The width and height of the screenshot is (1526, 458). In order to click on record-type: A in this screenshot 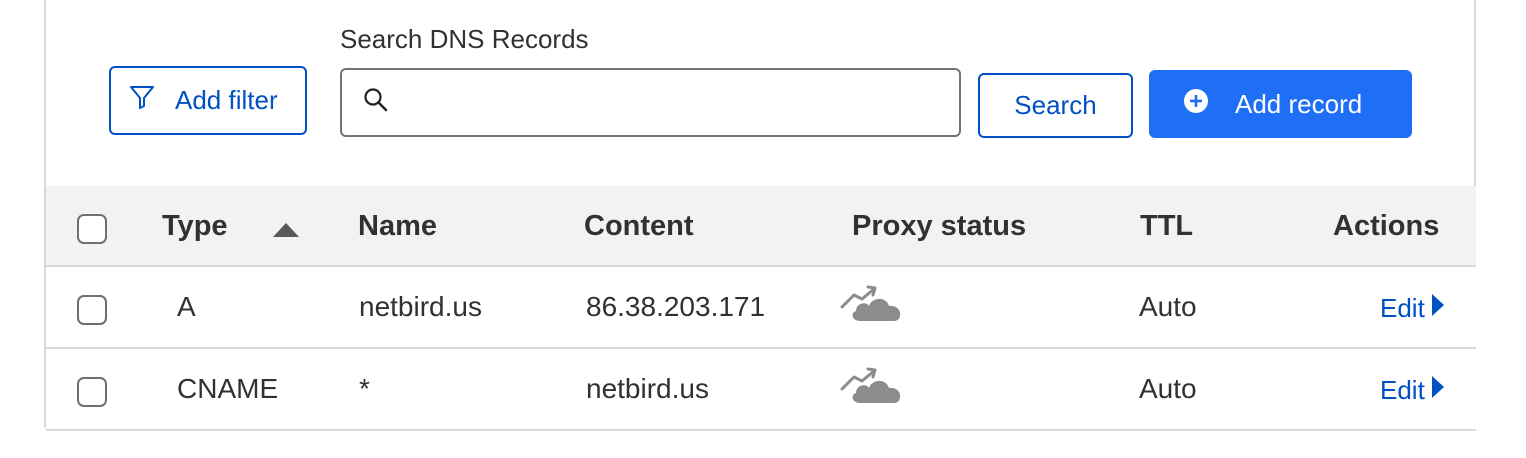, I will do `click(186, 306)`.